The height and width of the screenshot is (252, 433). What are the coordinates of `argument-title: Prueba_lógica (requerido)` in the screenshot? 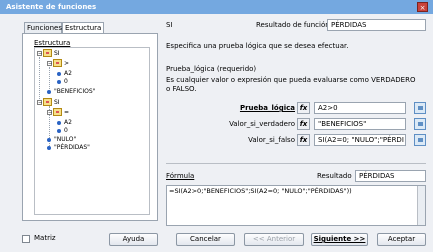 It's located at (211, 69).